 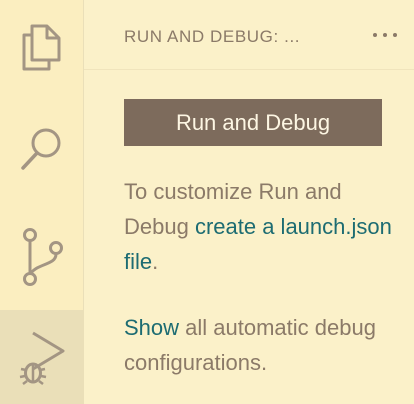 I want to click on search-icon, so click(x=41, y=149).